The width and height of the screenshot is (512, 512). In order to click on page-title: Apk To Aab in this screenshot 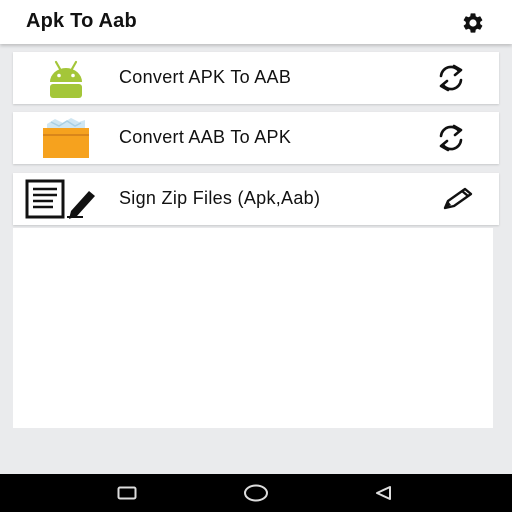, I will do `click(81, 21)`.